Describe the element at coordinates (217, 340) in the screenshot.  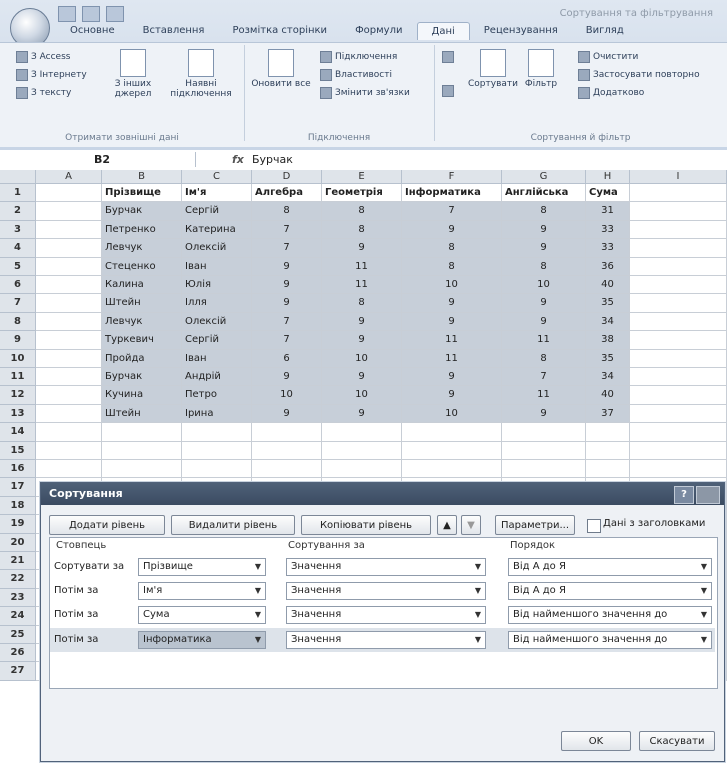
I see `cell: Сергій` at that location.